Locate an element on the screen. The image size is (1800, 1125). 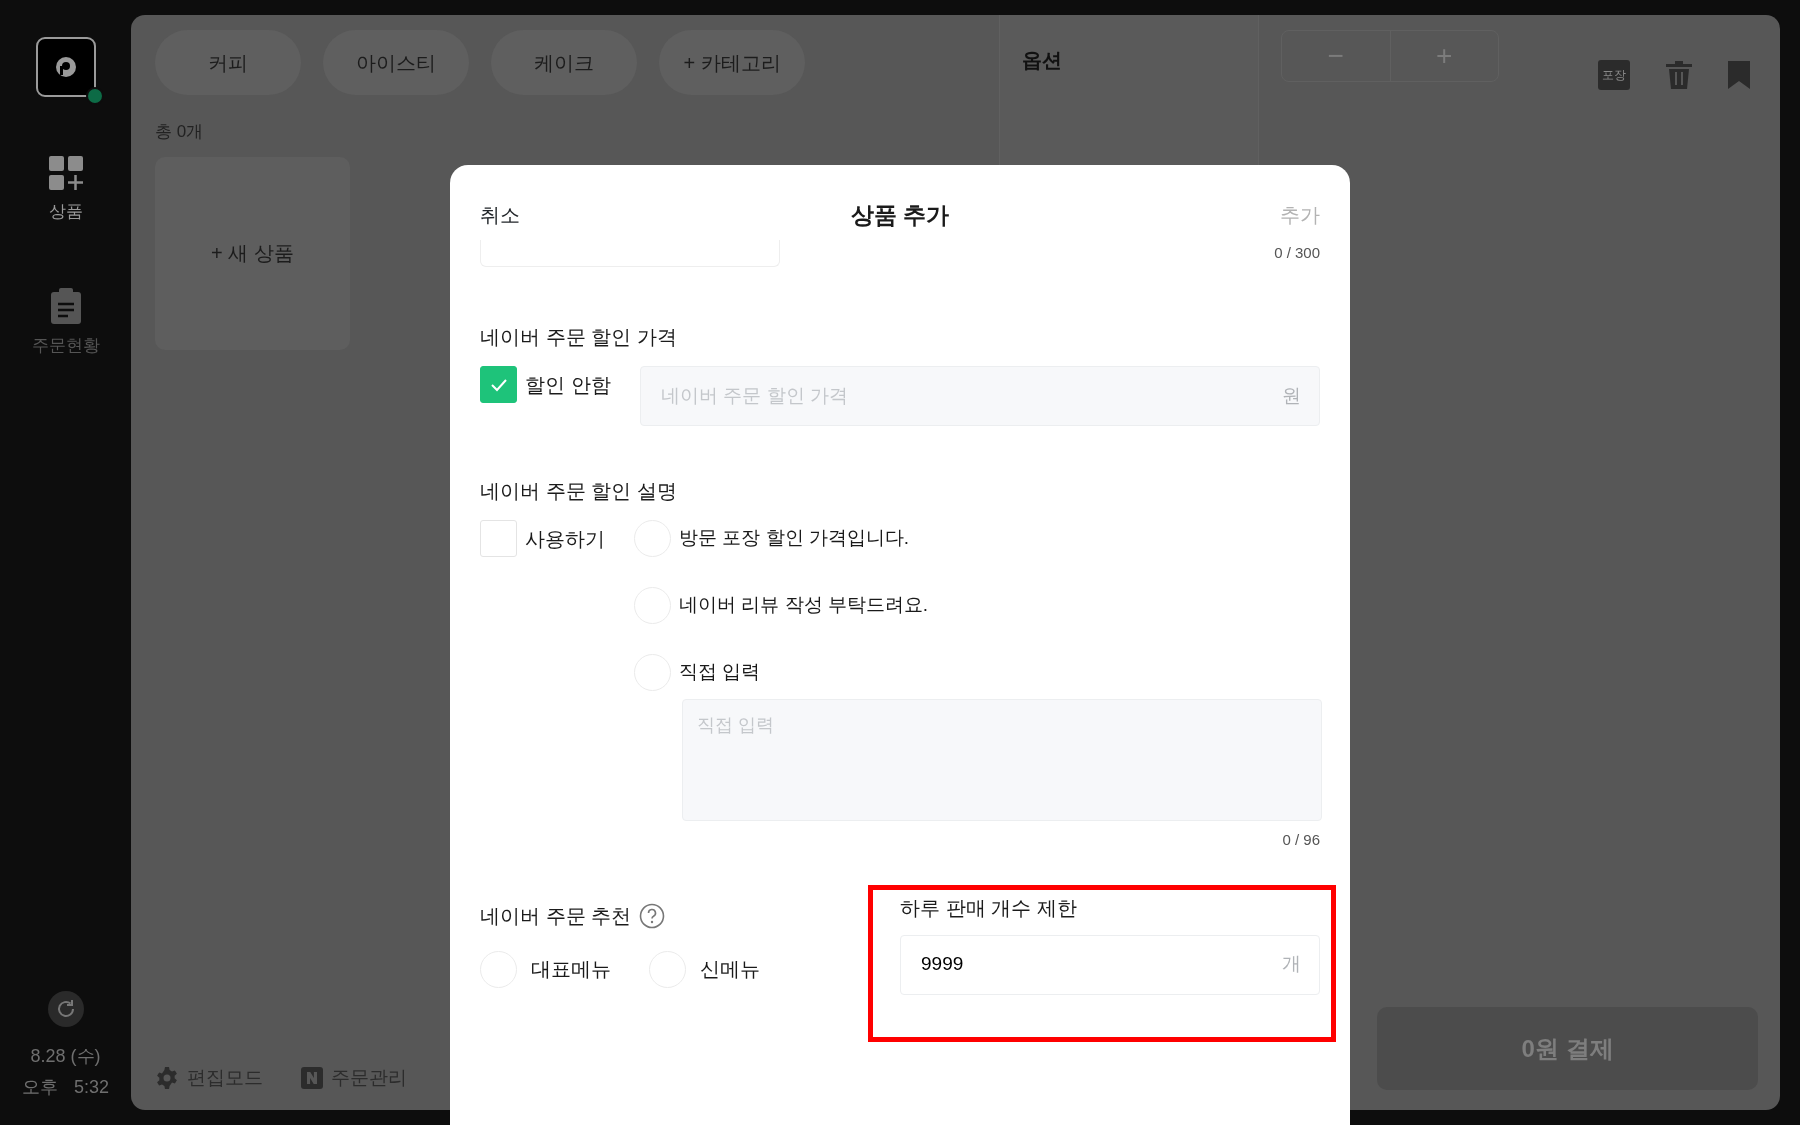
quantity-field: 9999 개 is located at coordinates (1110, 964).